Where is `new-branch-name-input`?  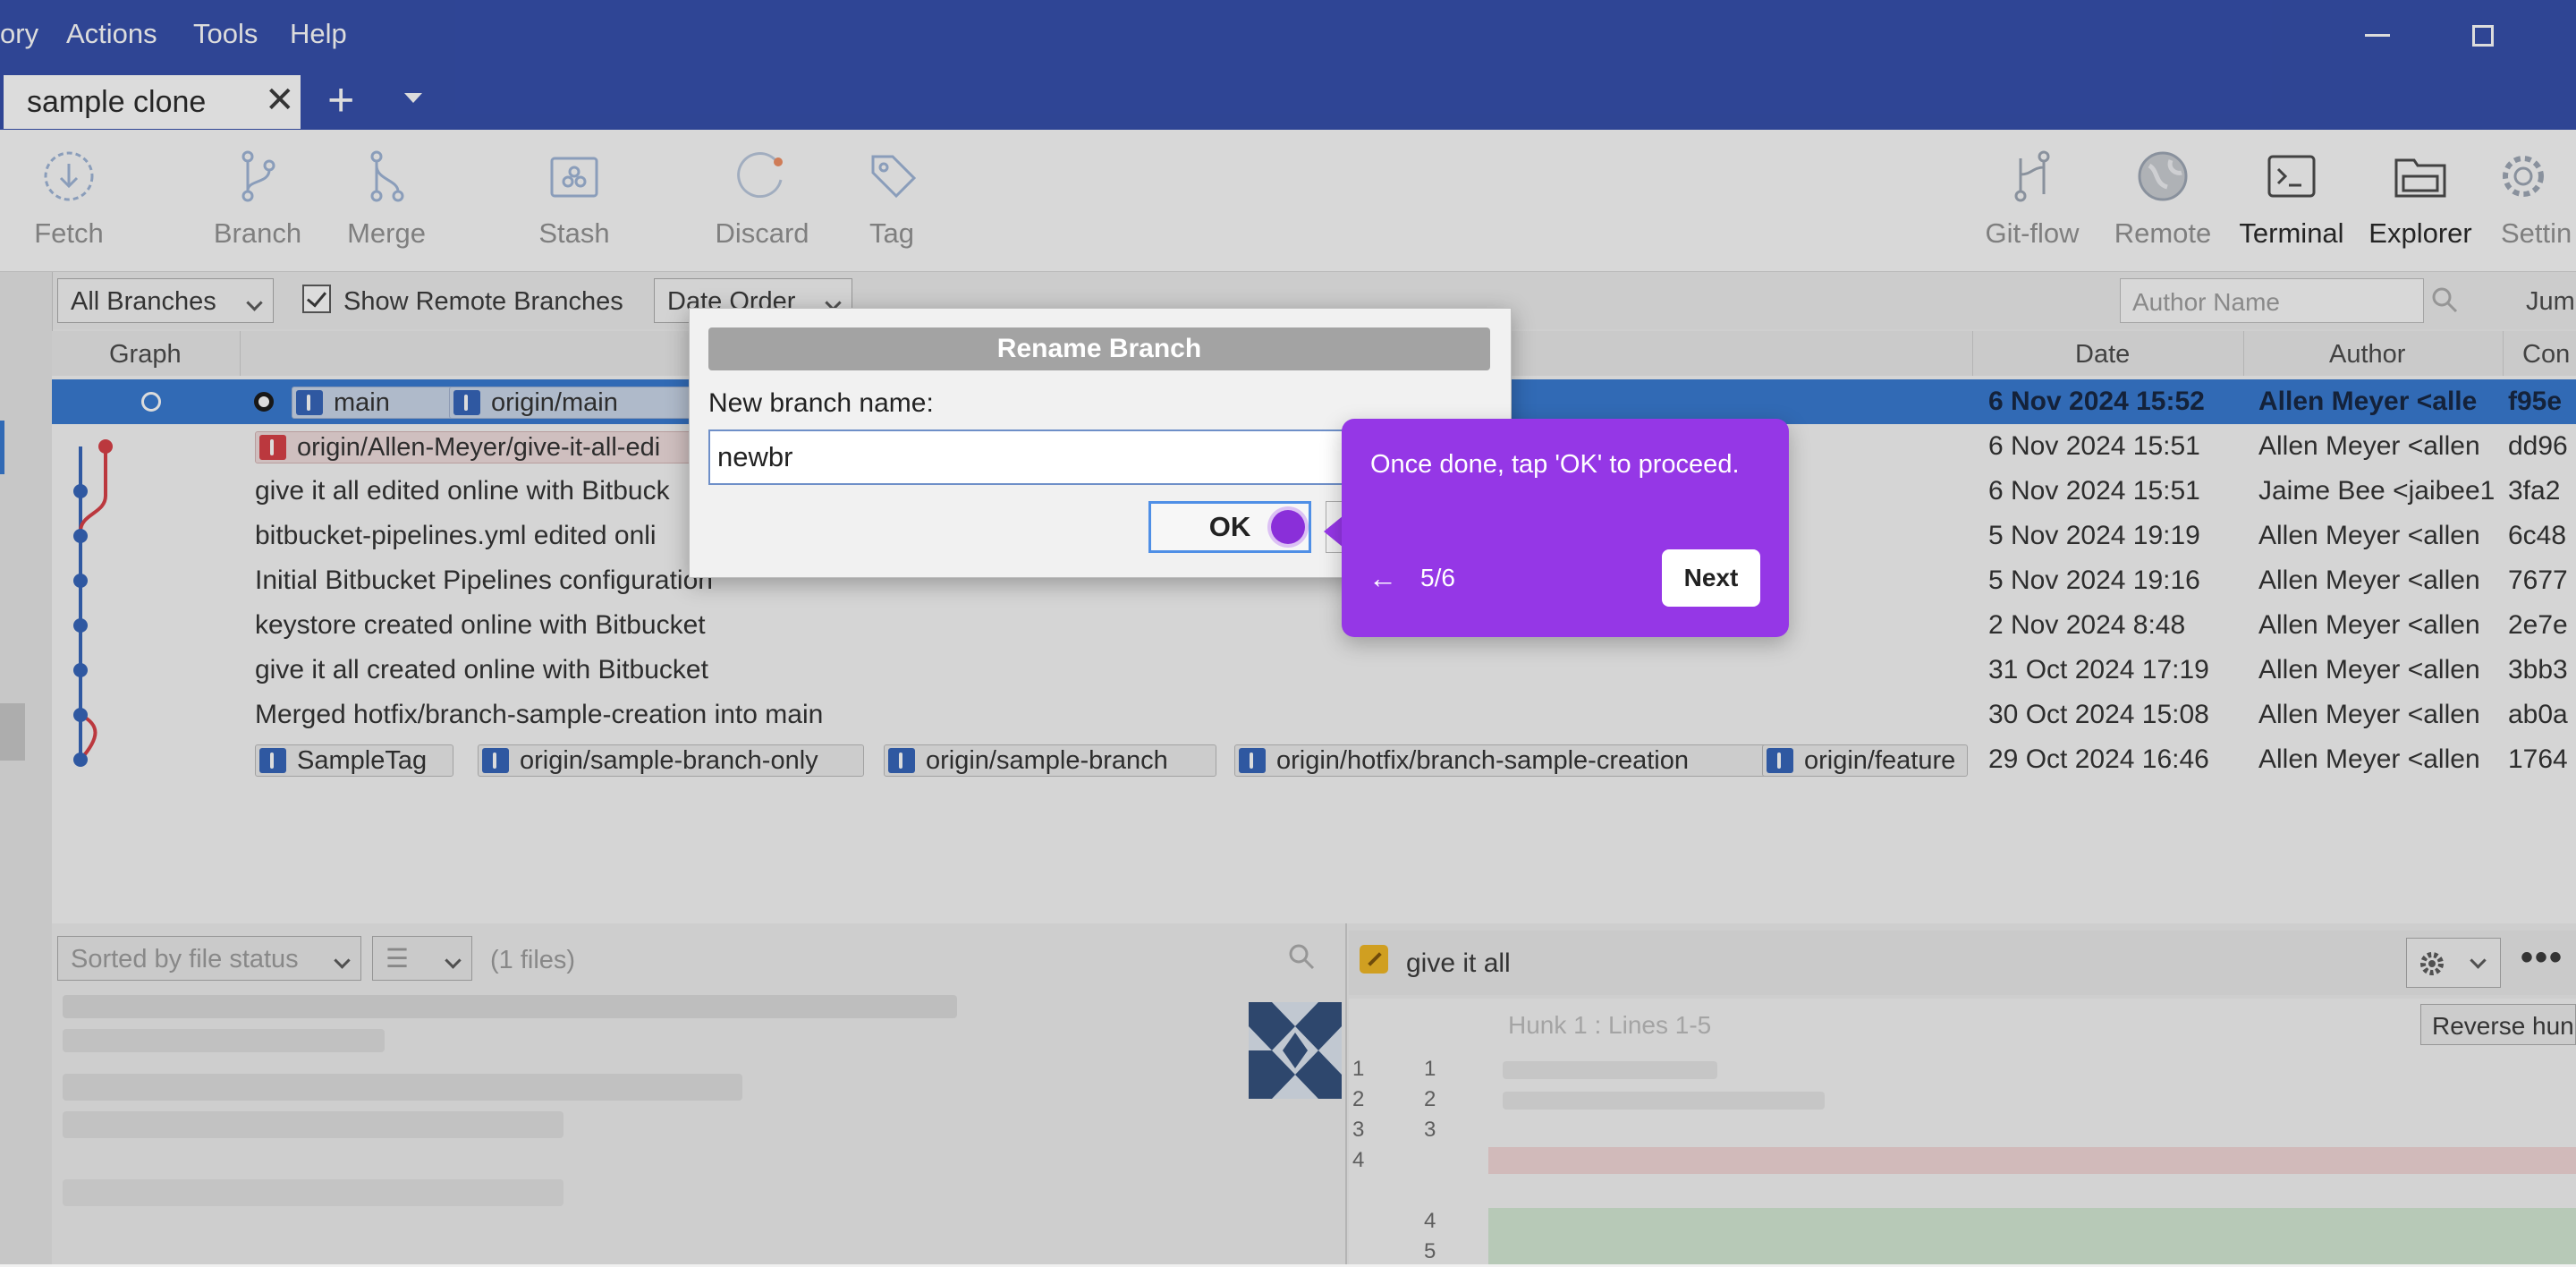 new-branch-name-input is located at coordinates (1030, 457).